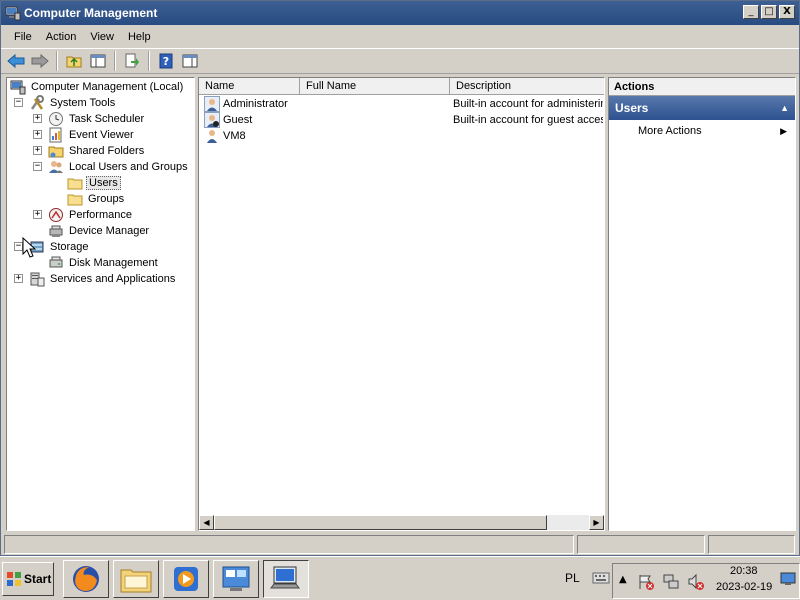 The height and width of the screenshot is (600, 800). What do you see at coordinates (61, 37) in the screenshot?
I see `menu-action: Action` at bounding box center [61, 37].